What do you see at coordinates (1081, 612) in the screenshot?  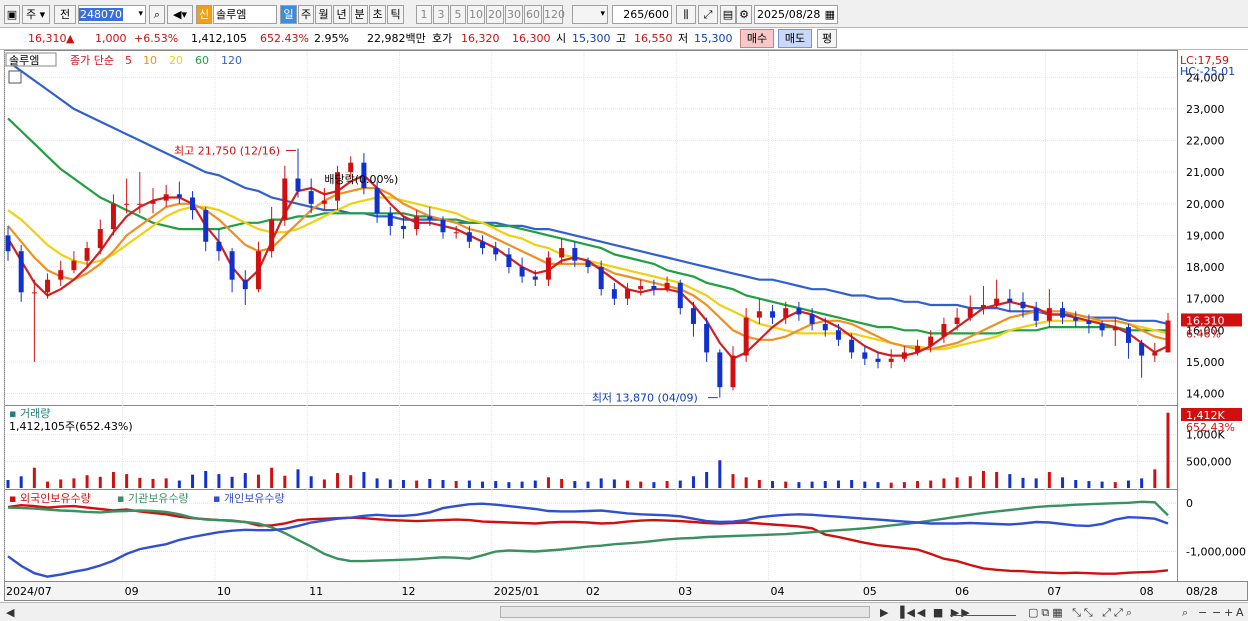 I see `tool-icons: ▢⧉▦ ⤡⤡ ⤢⤢⌕` at bounding box center [1081, 612].